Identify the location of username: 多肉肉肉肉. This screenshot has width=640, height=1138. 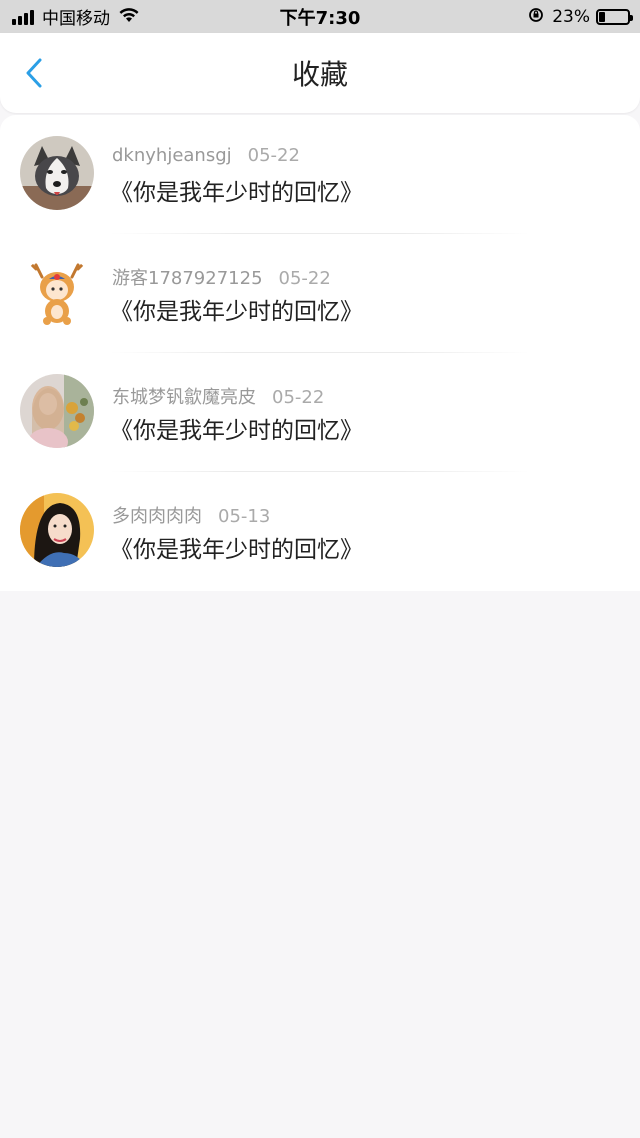
(157, 516).